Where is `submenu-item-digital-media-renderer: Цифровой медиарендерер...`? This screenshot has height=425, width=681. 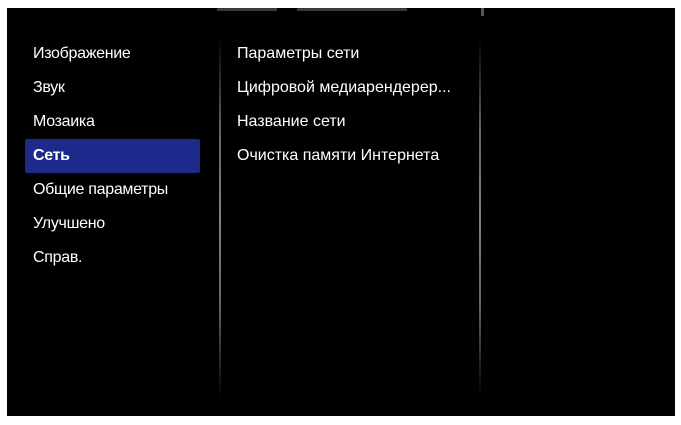
submenu-item-digital-media-renderer: Цифровой медиарендерер... is located at coordinates (354, 88).